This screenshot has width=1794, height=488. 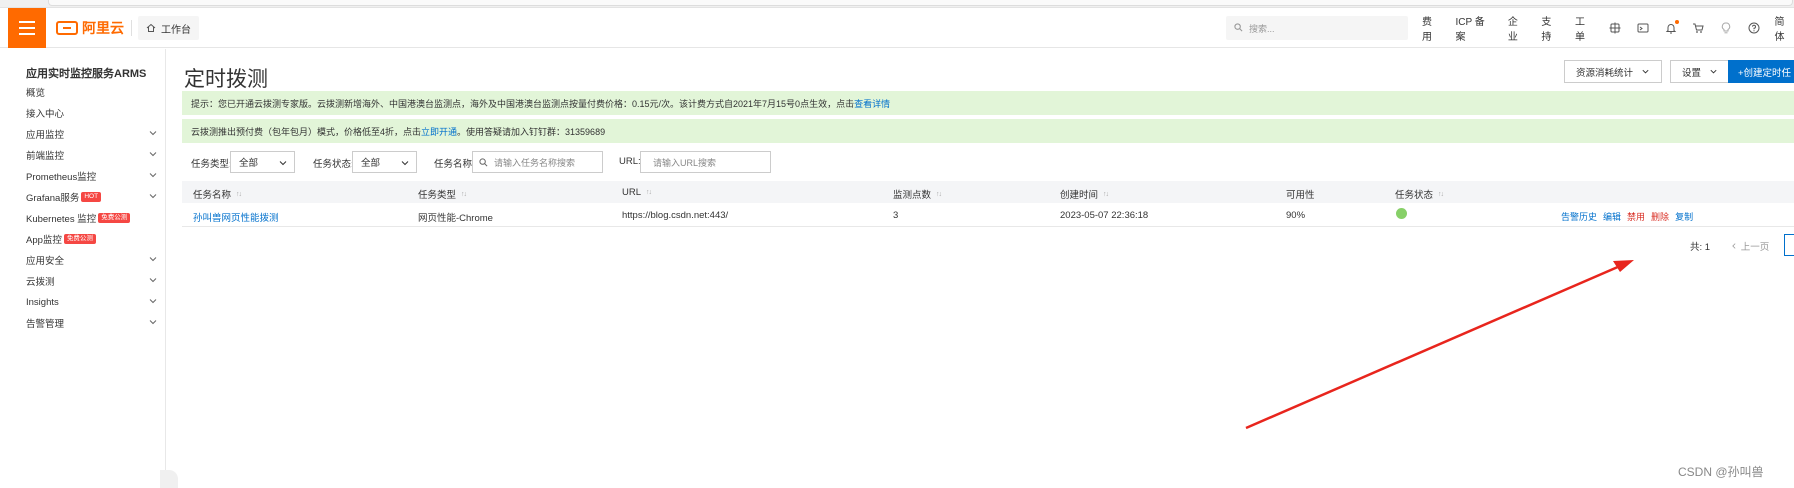 I want to click on column-header-label: 任务名称, so click(x=212, y=195).